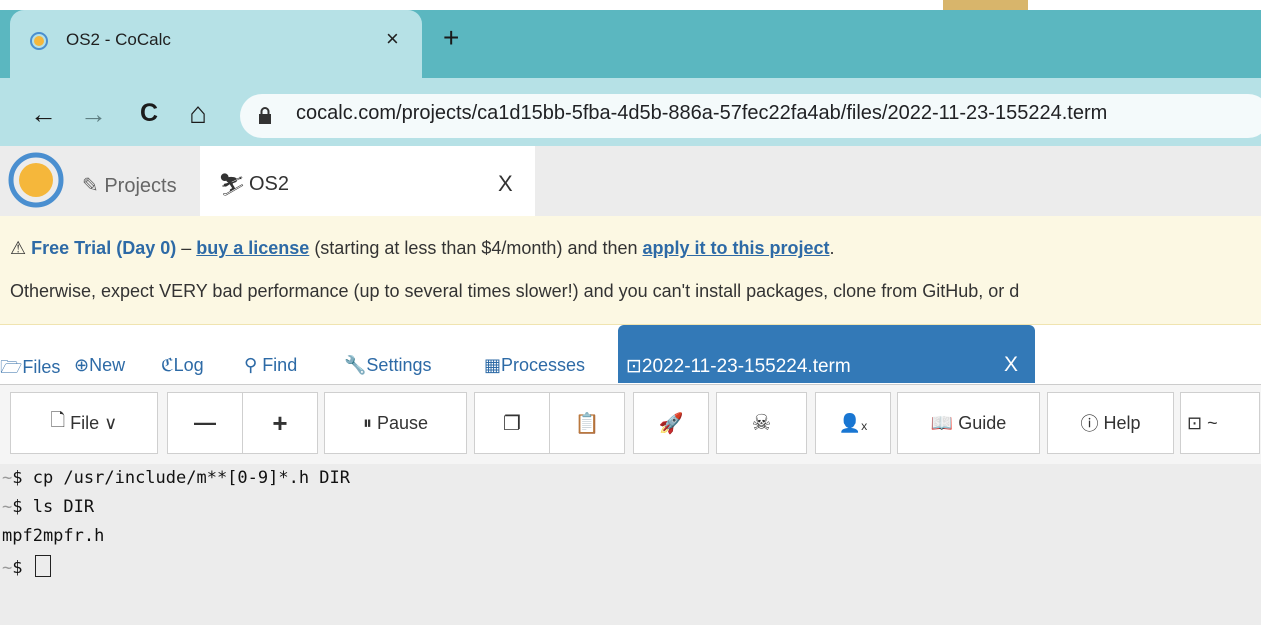  I want to click on kill-button: ☠, so click(761, 423).